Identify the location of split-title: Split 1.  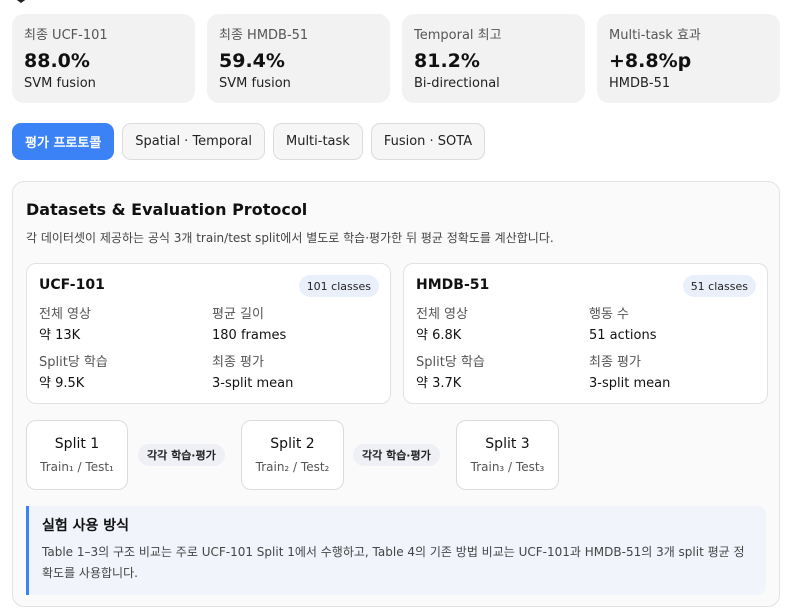
(77, 444).